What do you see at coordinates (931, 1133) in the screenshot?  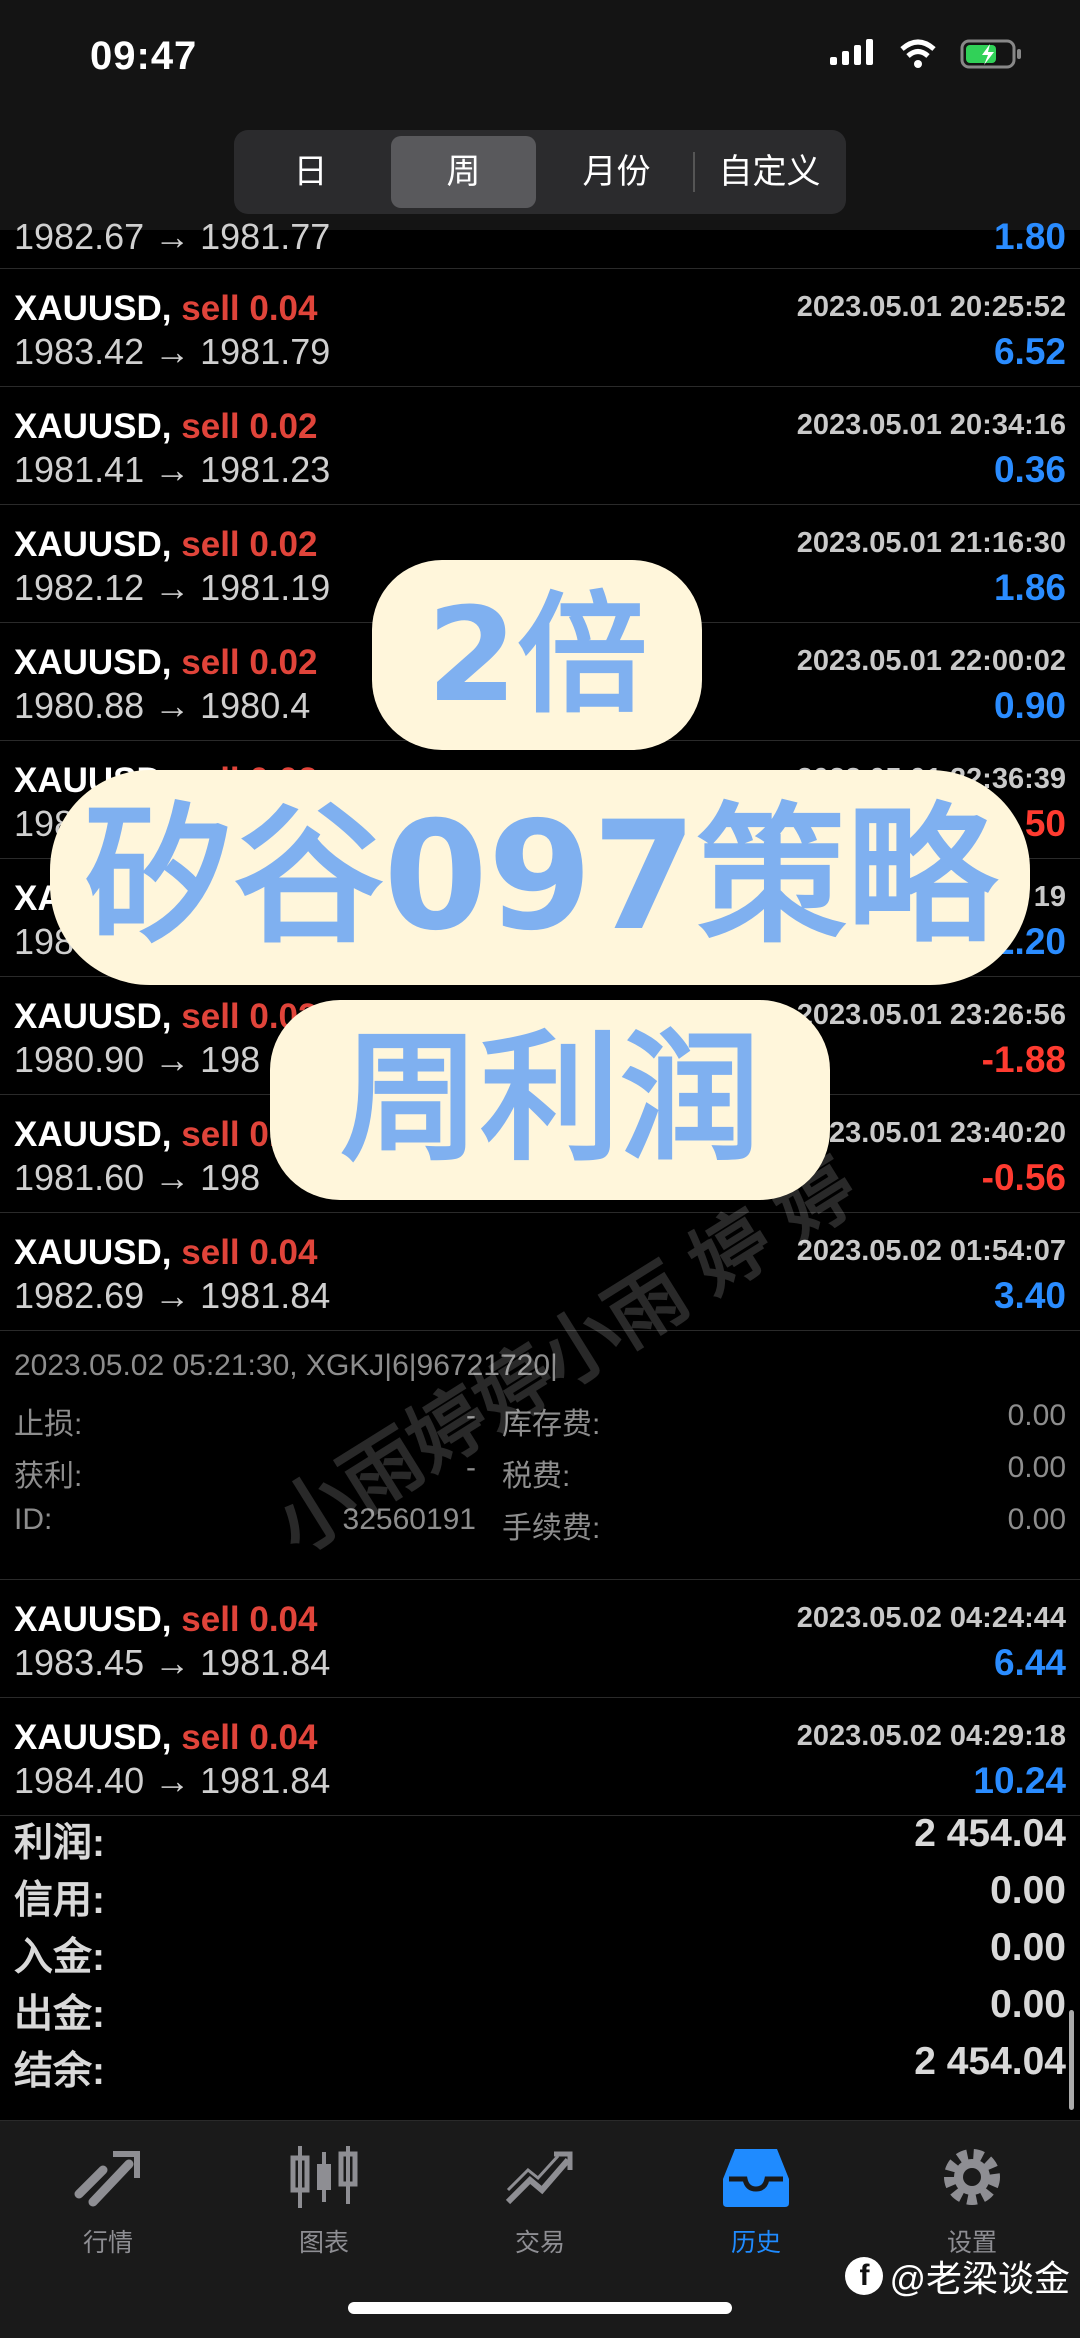 I see `trade-datetime: 2023.05.01 23:40:20` at bounding box center [931, 1133].